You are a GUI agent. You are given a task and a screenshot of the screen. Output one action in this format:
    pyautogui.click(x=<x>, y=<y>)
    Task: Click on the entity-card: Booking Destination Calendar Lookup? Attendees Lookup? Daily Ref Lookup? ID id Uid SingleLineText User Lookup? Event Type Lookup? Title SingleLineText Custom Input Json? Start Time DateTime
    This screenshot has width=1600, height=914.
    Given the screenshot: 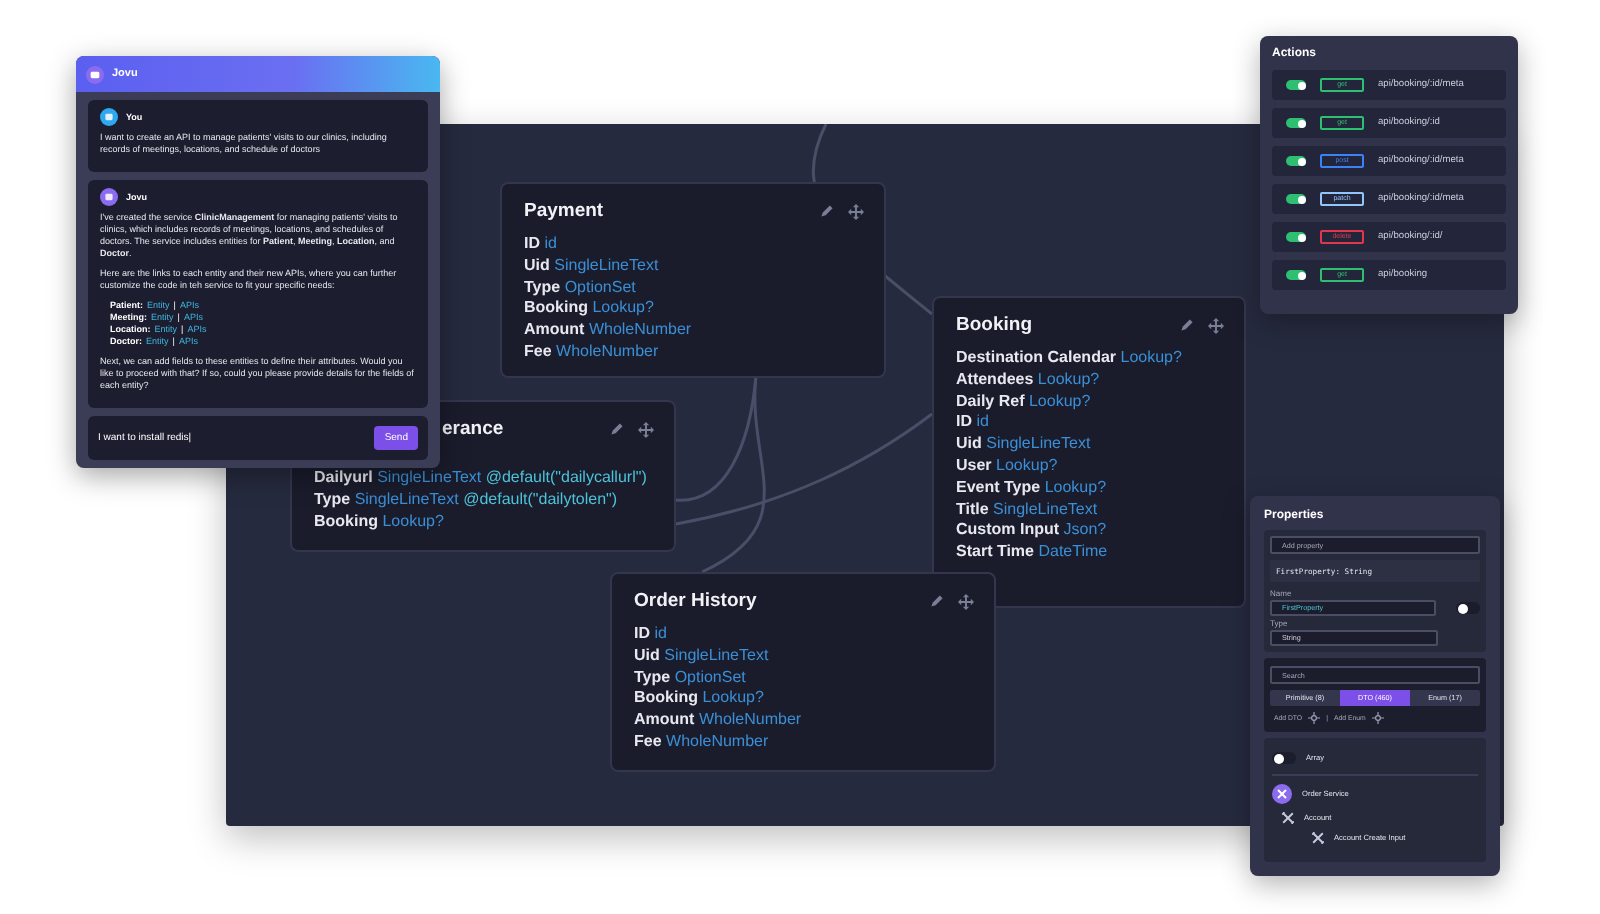 What is the action you would take?
    pyautogui.click(x=1089, y=452)
    